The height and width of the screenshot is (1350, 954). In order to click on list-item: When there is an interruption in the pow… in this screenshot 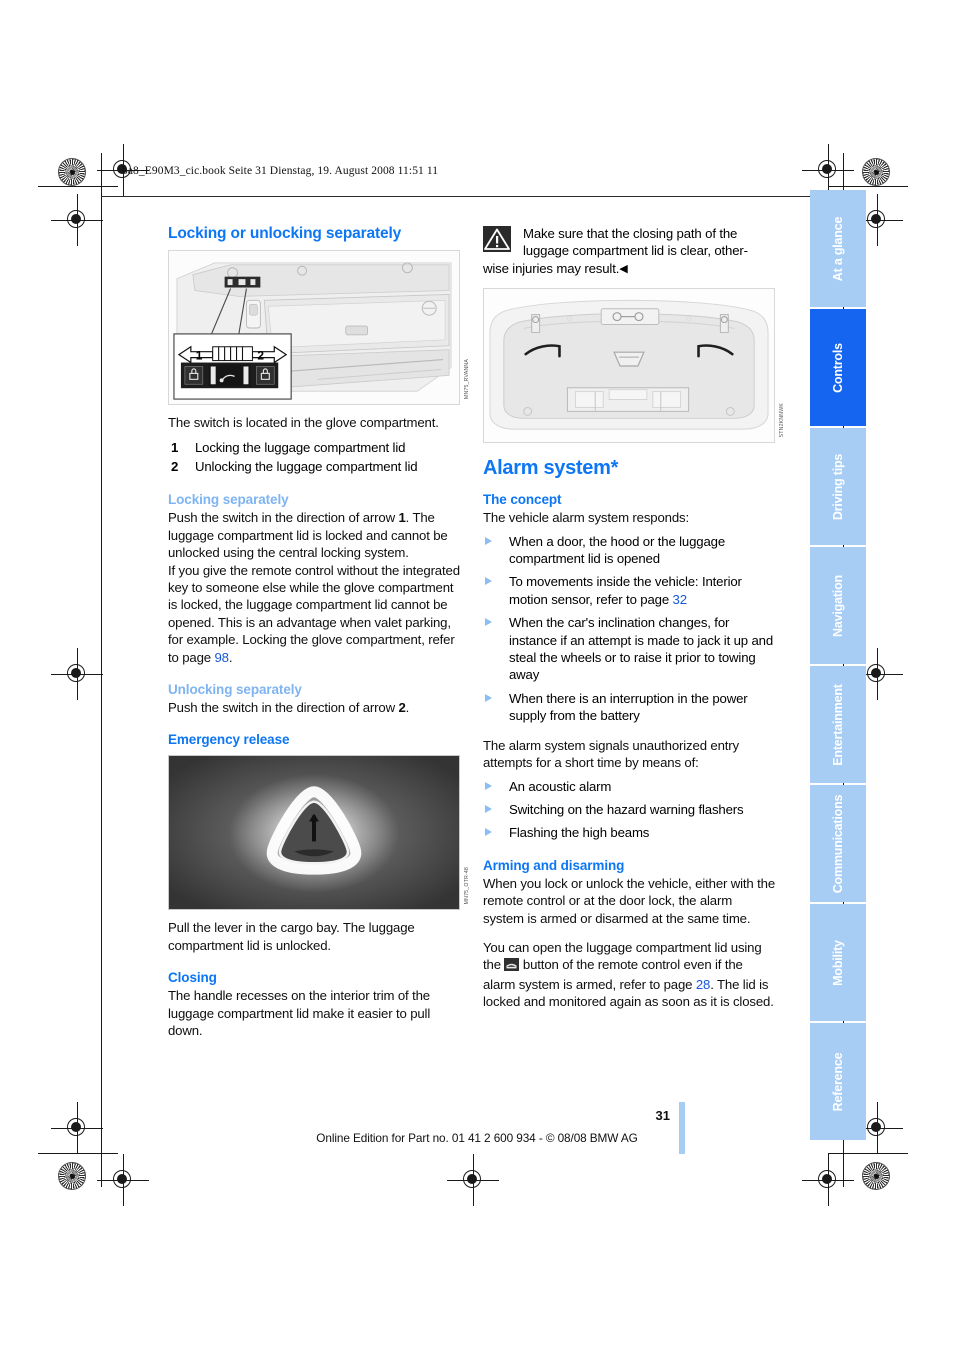, I will do `click(629, 707)`.